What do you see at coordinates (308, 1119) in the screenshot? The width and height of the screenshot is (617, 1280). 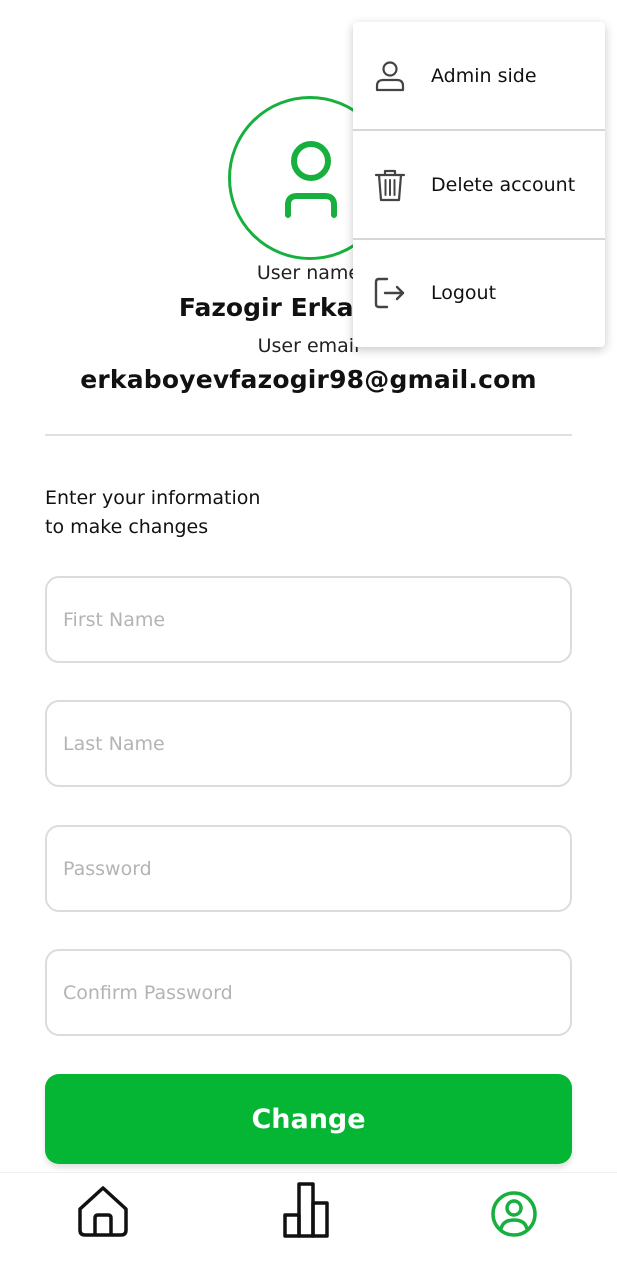 I see `change-button: Change` at bounding box center [308, 1119].